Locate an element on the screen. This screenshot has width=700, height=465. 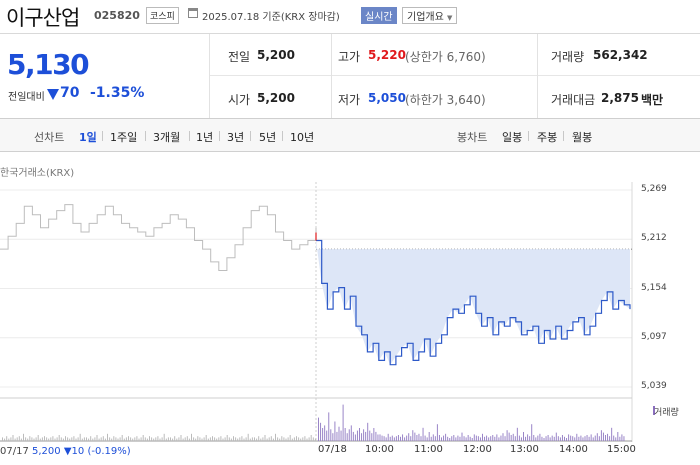
footer-pct: (-0.19%) is located at coordinates (109, 451).